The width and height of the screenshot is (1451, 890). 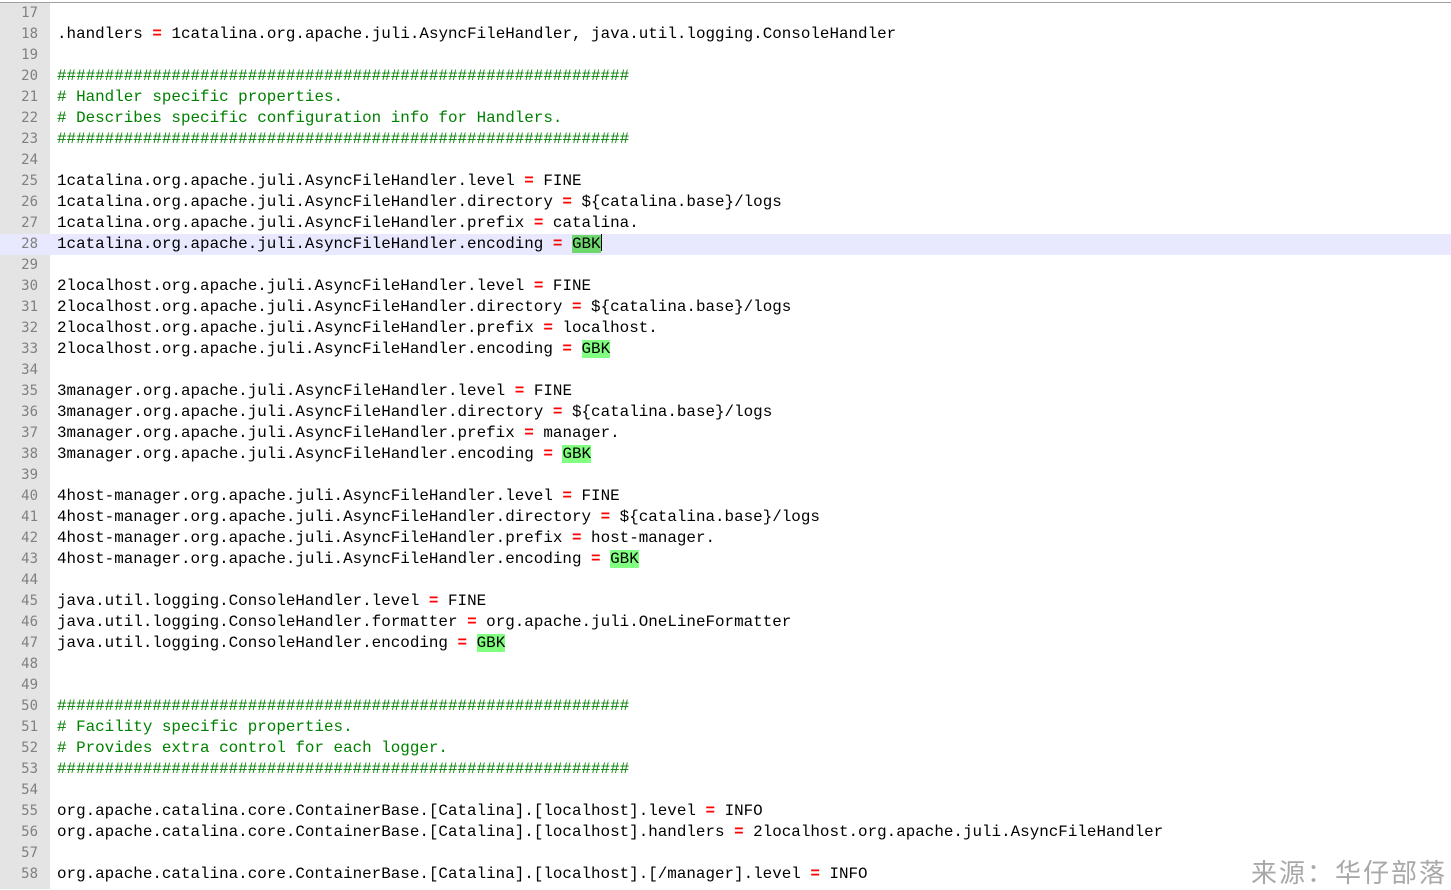 I want to click on code-line: 39, so click(x=725, y=475).